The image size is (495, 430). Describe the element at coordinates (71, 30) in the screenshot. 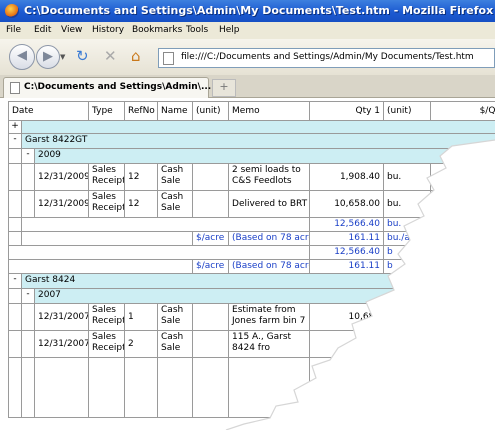

I see `menu-view: View` at that location.